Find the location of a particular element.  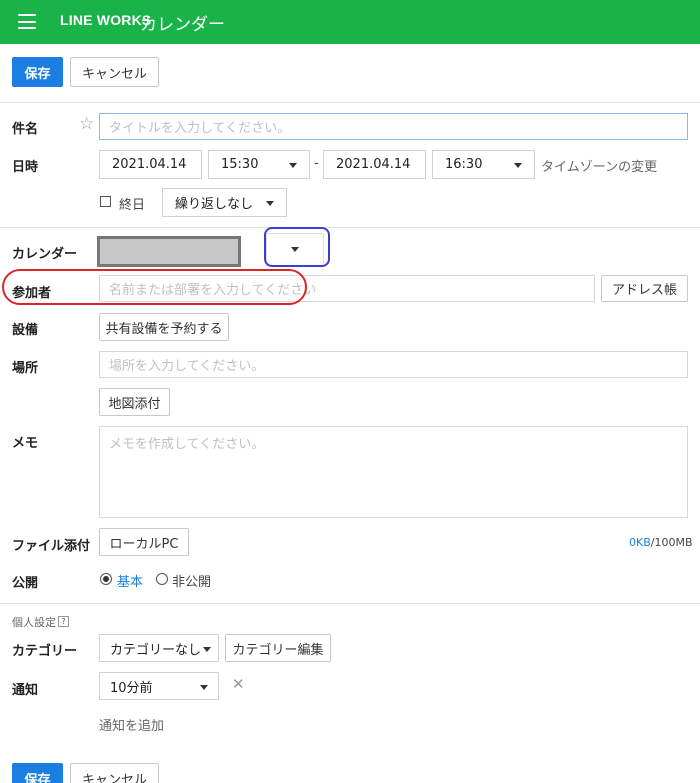

category-value: カテゴリーなし is located at coordinates (156, 650).